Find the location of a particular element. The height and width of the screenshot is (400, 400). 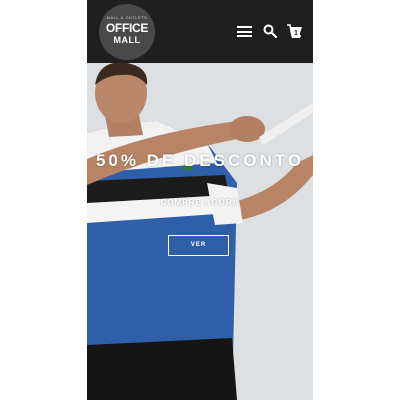

buy-now-link: COMPRE AGORA is located at coordinates (200, 202).